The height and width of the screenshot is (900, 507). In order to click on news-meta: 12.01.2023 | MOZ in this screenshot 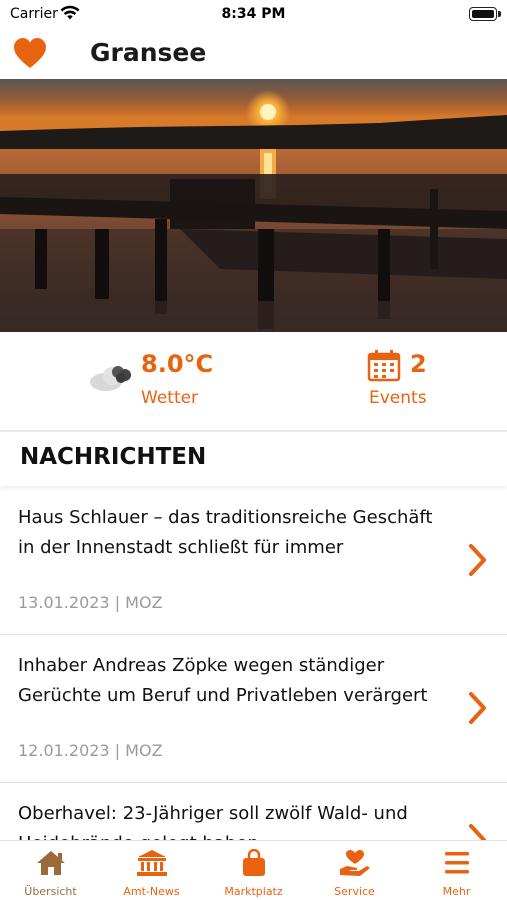, I will do `click(90, 750)`.